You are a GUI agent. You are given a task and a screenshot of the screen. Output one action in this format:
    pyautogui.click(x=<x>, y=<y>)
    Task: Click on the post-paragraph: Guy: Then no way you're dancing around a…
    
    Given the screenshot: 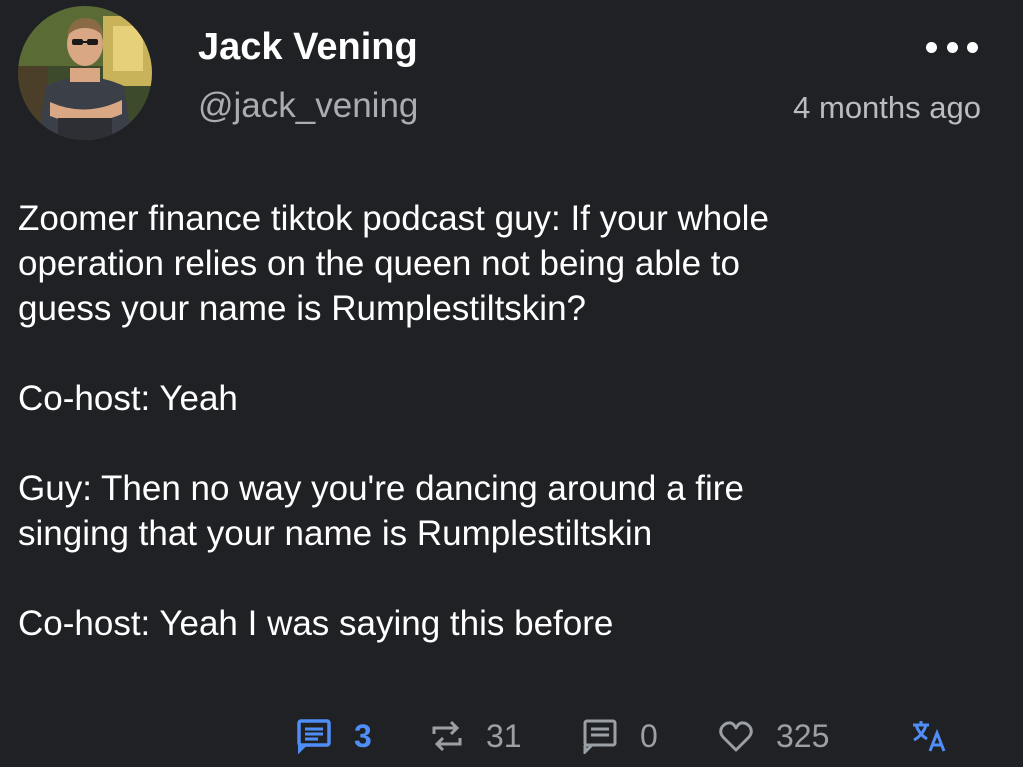 What is the action you would take?
    pyautogui.click(x=381, y=511)
    